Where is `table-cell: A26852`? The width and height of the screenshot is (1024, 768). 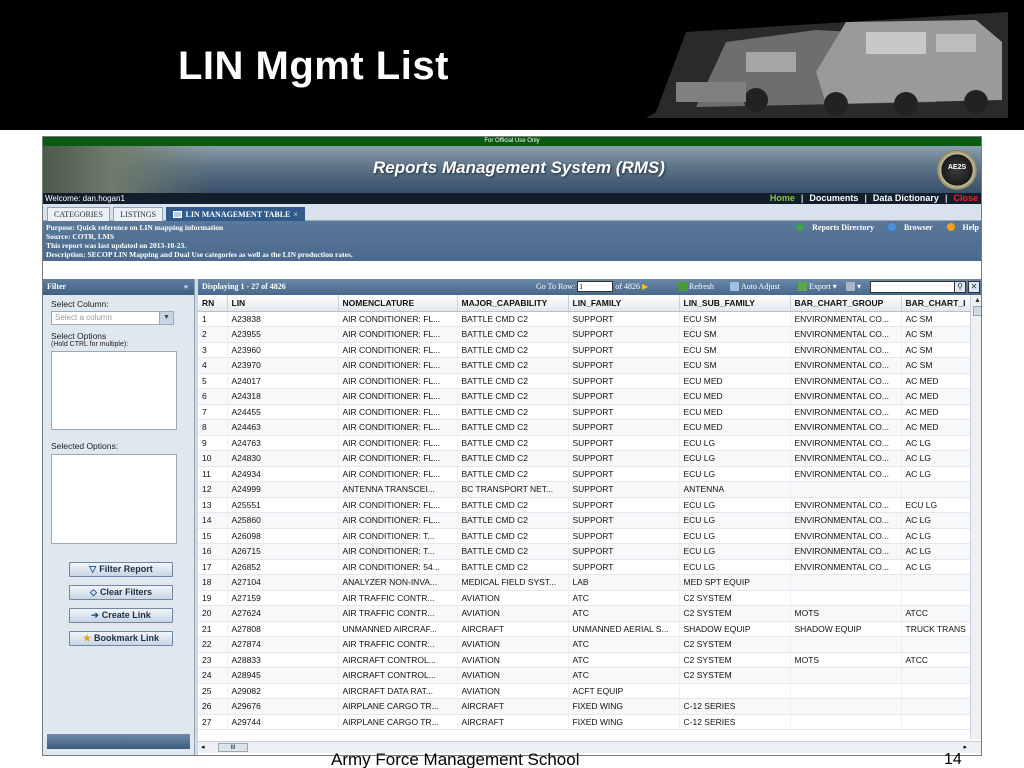
table-cell: A26852 is located at coordinates (283, 567).